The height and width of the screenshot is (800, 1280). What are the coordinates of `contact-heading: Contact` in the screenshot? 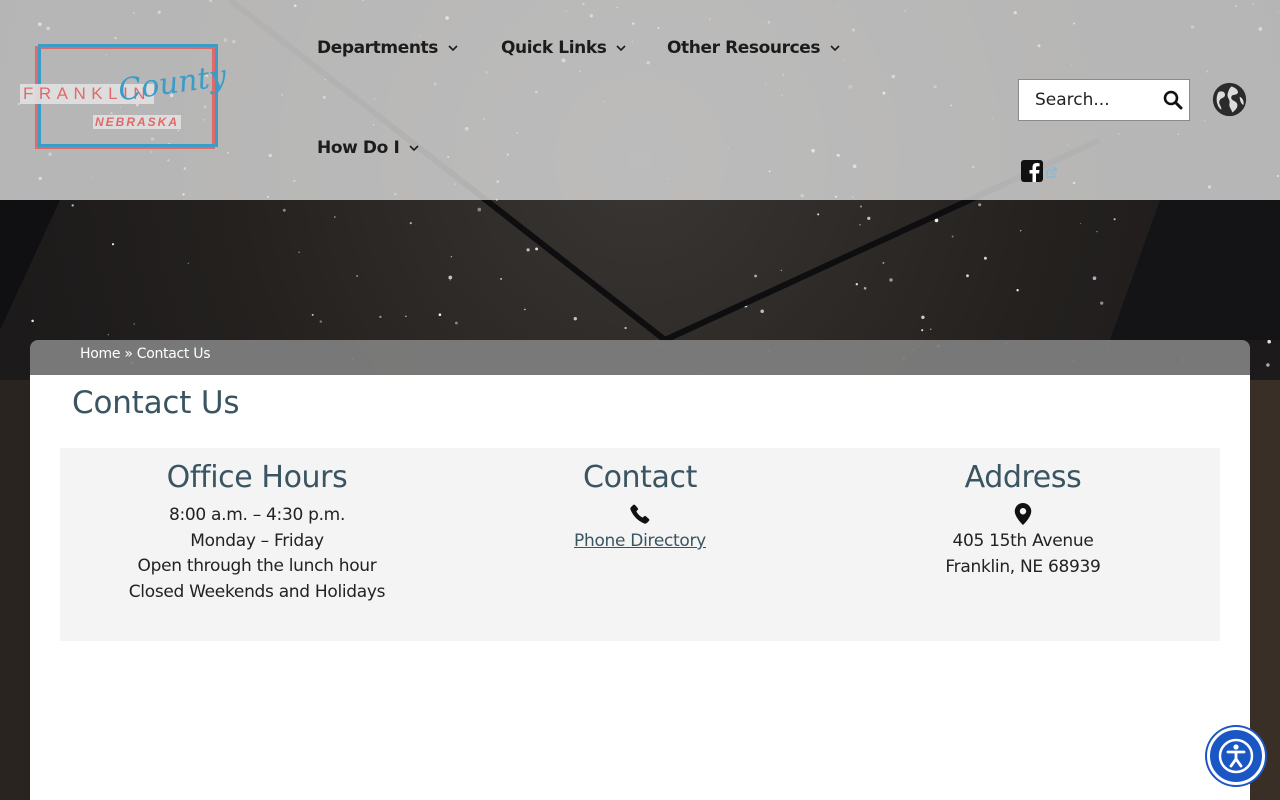 It's located at (640, 477).